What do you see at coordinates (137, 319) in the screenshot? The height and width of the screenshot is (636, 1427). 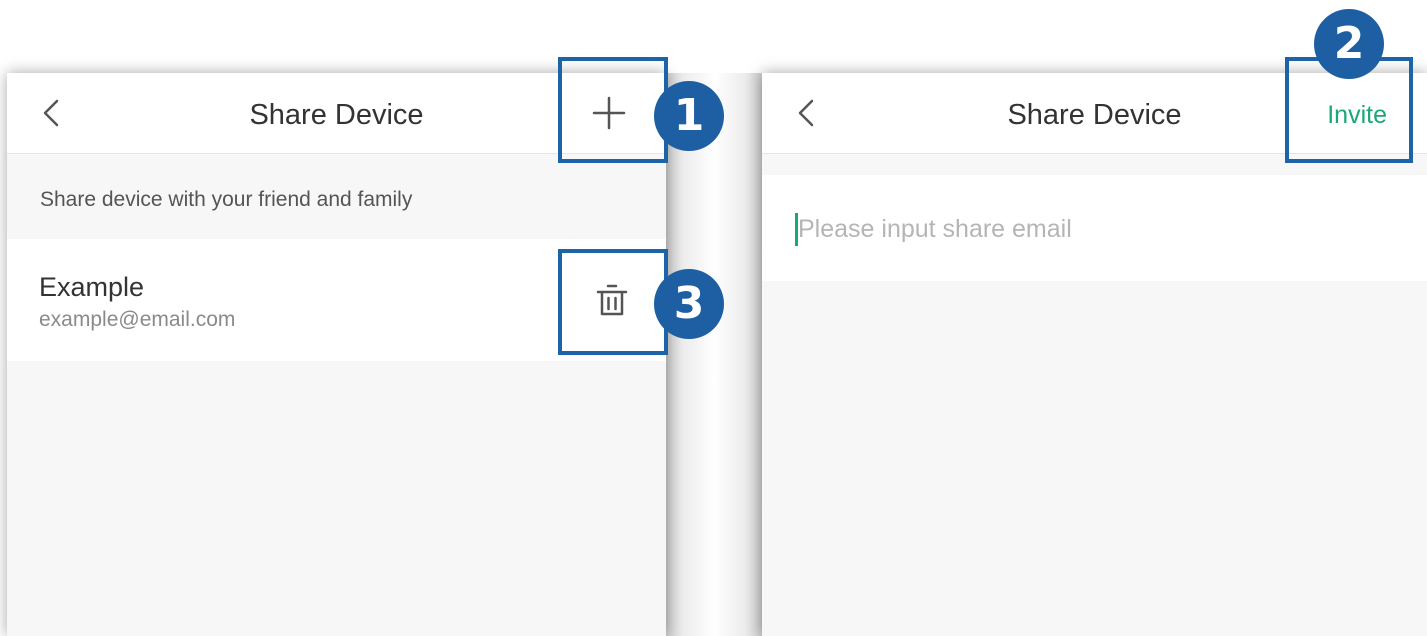 I see `member-email: example@email.com` at bounding box center [137, 319].